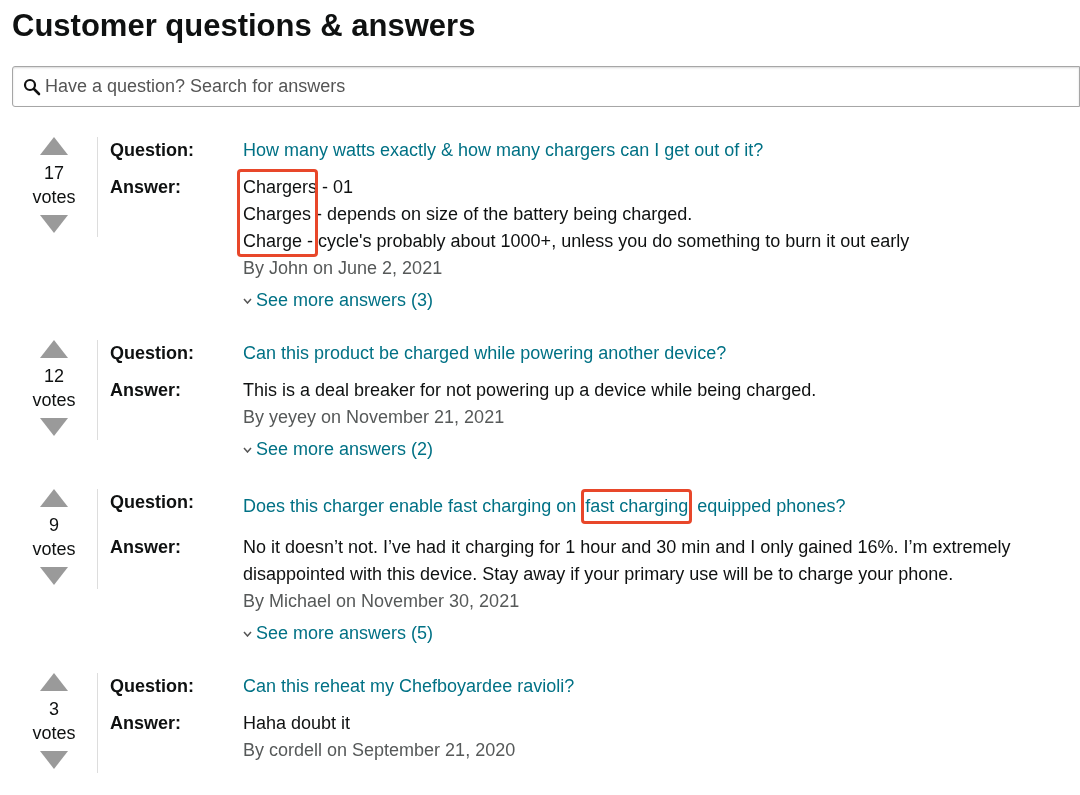  What do you see at coordinates (54, 525) in the screenshot?
I see `vote-count: 9` at bounding box center [54, 525].